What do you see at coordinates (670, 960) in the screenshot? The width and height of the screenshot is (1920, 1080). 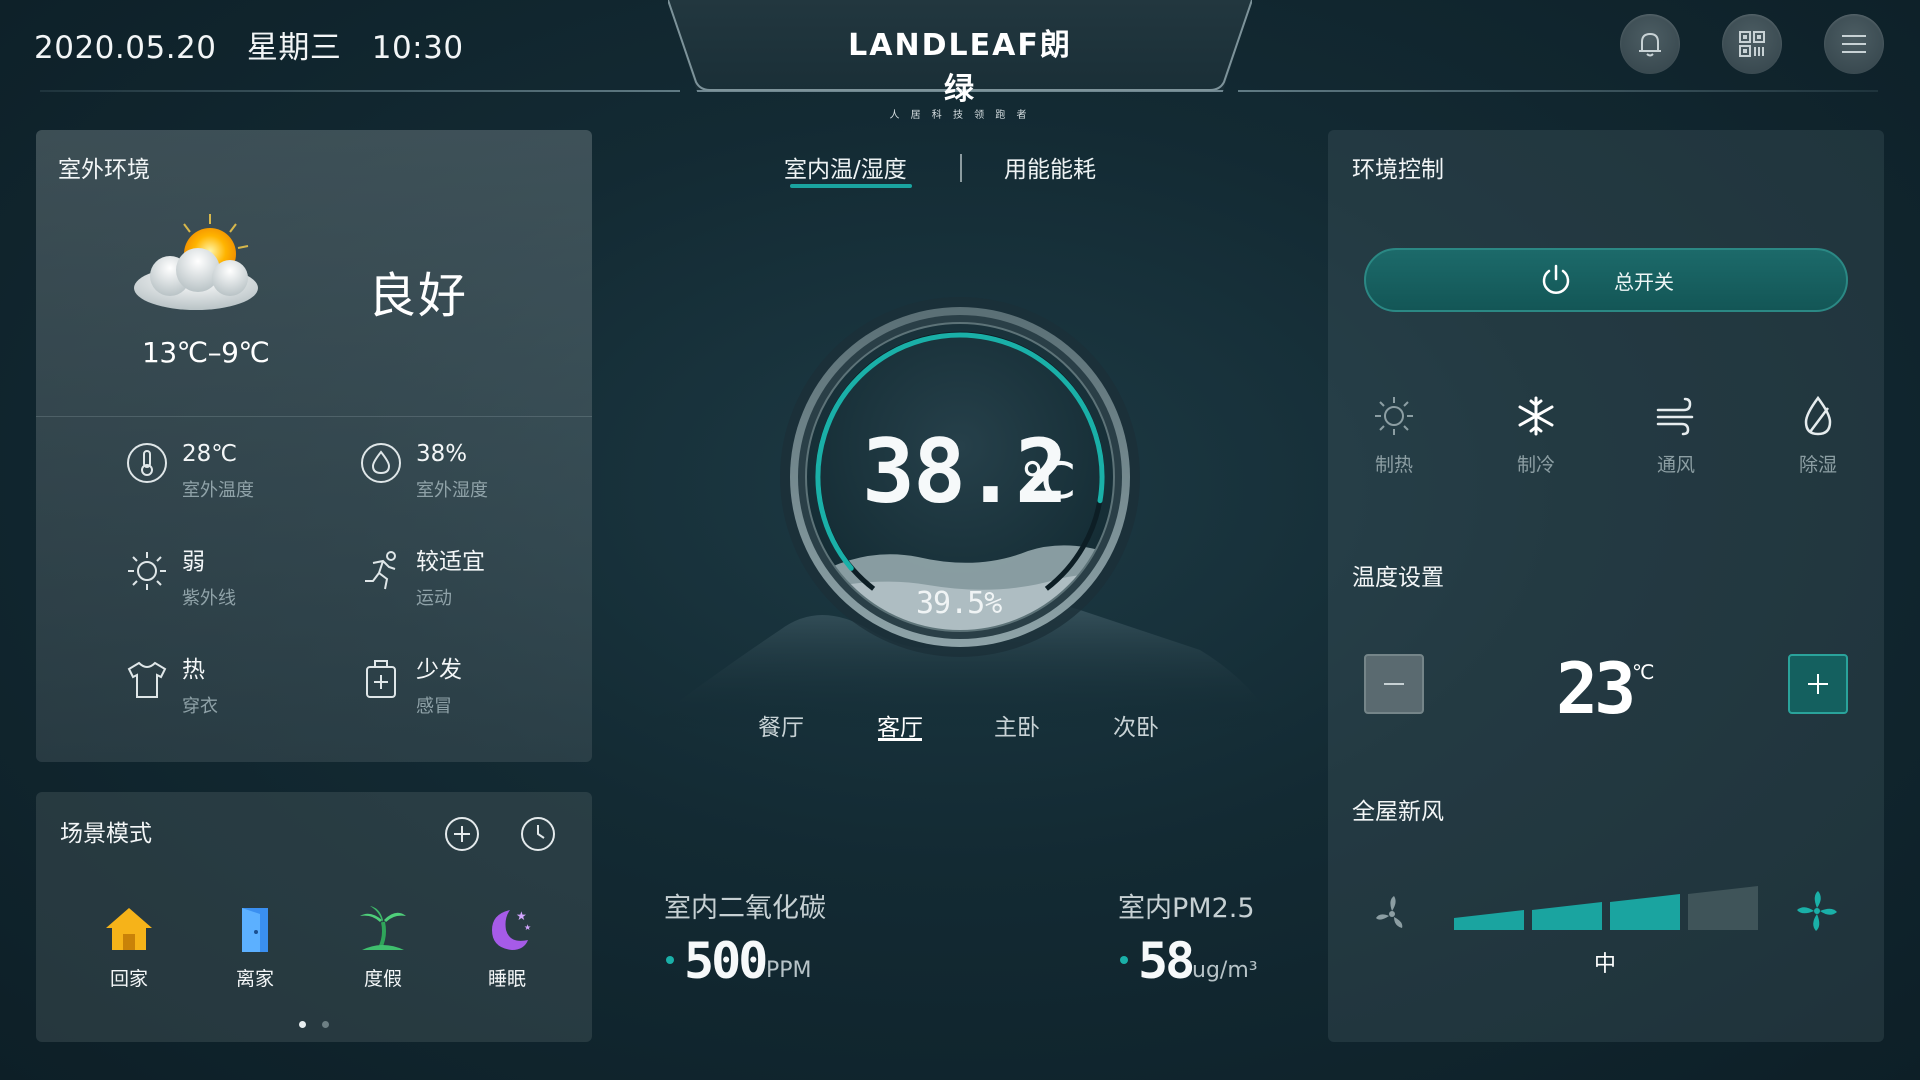 I see `co2-status-dot` at bounding box center [670, 960].